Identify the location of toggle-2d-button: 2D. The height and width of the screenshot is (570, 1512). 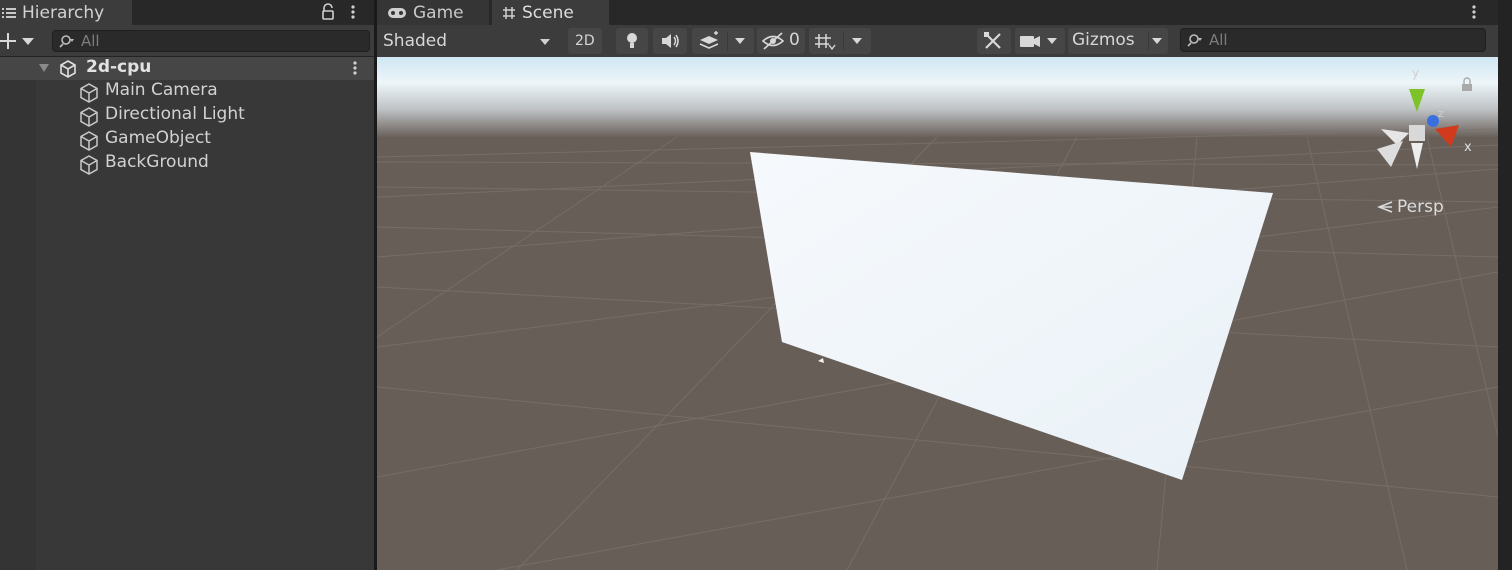
(585, 41).